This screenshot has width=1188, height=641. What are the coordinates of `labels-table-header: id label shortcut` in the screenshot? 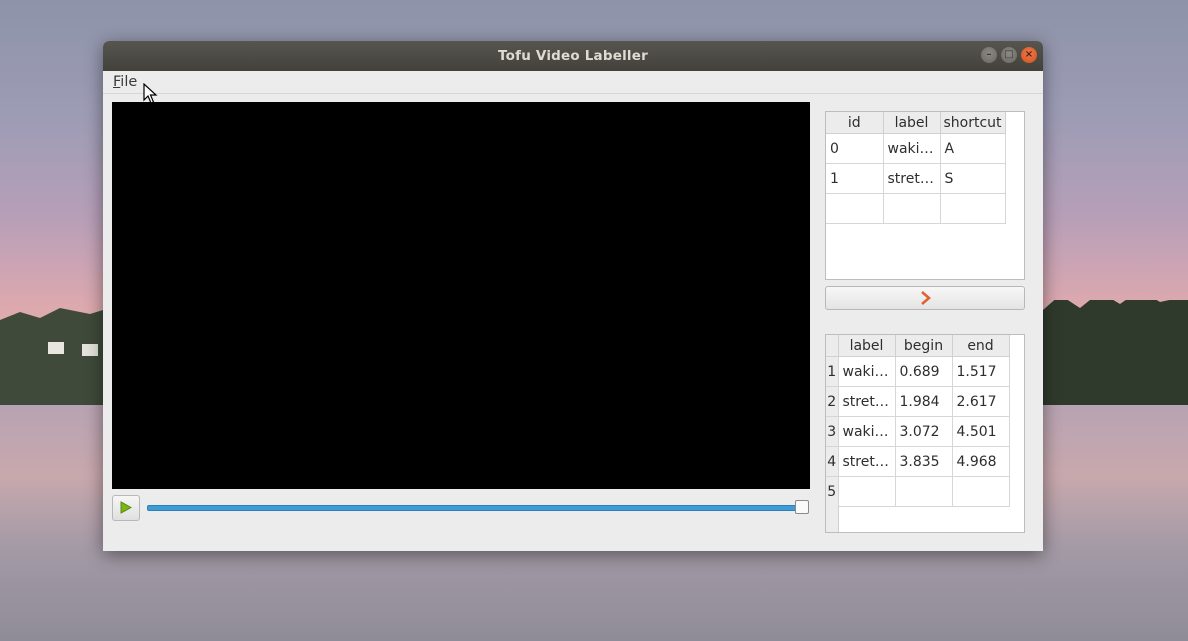 It's located at (916, 123).